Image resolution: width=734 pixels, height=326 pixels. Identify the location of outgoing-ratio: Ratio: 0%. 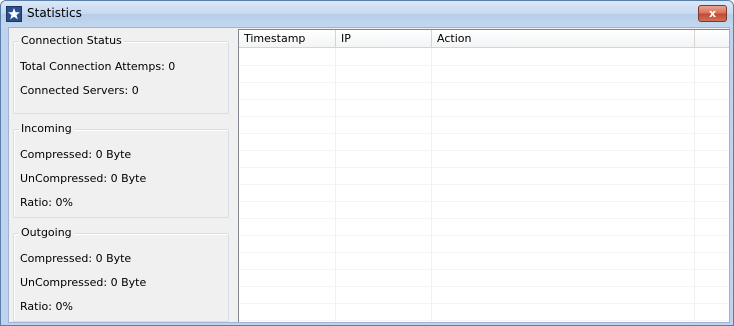
(46, 306).